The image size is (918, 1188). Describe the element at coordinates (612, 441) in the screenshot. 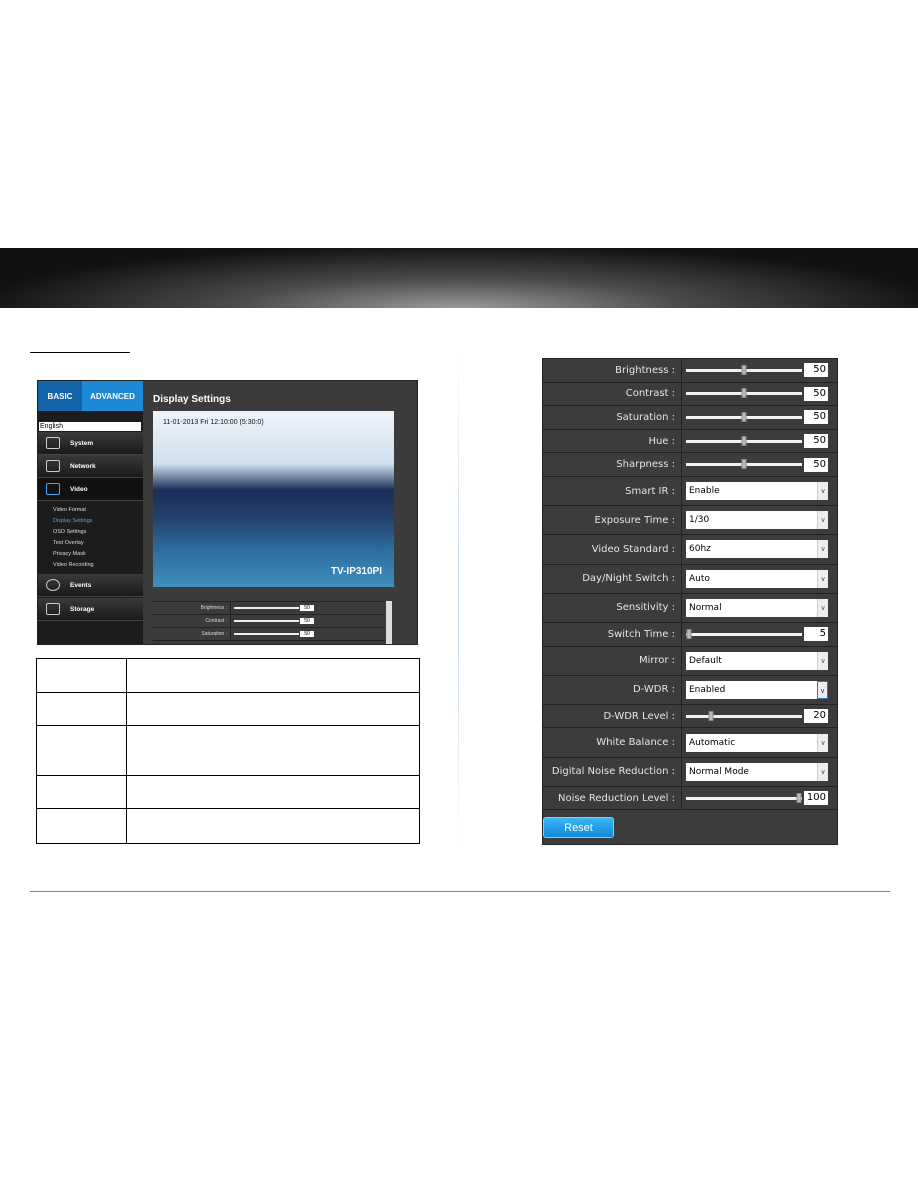

I see `setting-label: Hue :` at that location.